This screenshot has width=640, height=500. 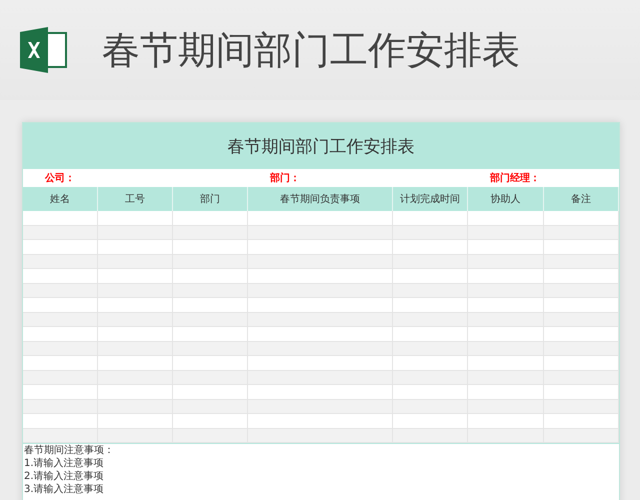 What do you see at coordinates (321, 147) in the screenshot?
I see `sheet-title: 春节期间部门工作安排表` at bounding box center [321, 147].